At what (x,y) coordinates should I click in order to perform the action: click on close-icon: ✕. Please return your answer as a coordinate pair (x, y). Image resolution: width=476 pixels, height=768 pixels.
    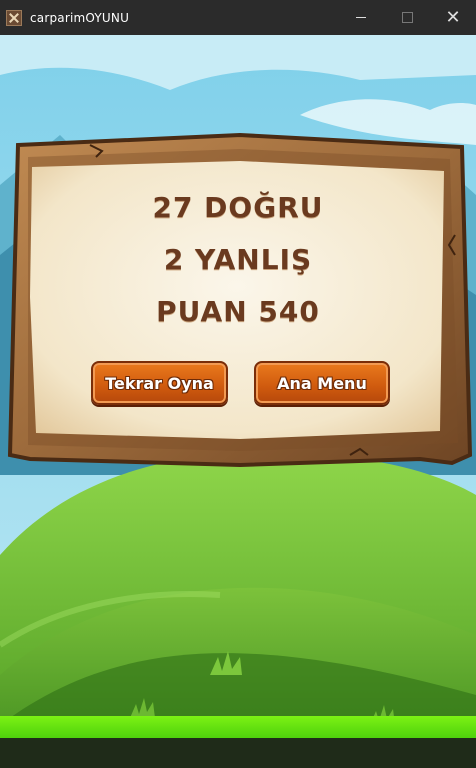
    Looking at the image, I should click on (453, 17).